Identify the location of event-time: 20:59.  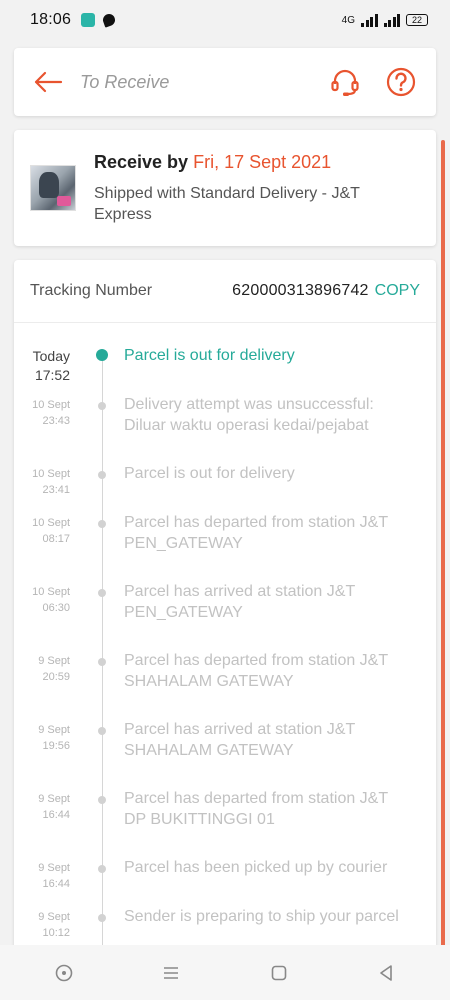
(56, 677).